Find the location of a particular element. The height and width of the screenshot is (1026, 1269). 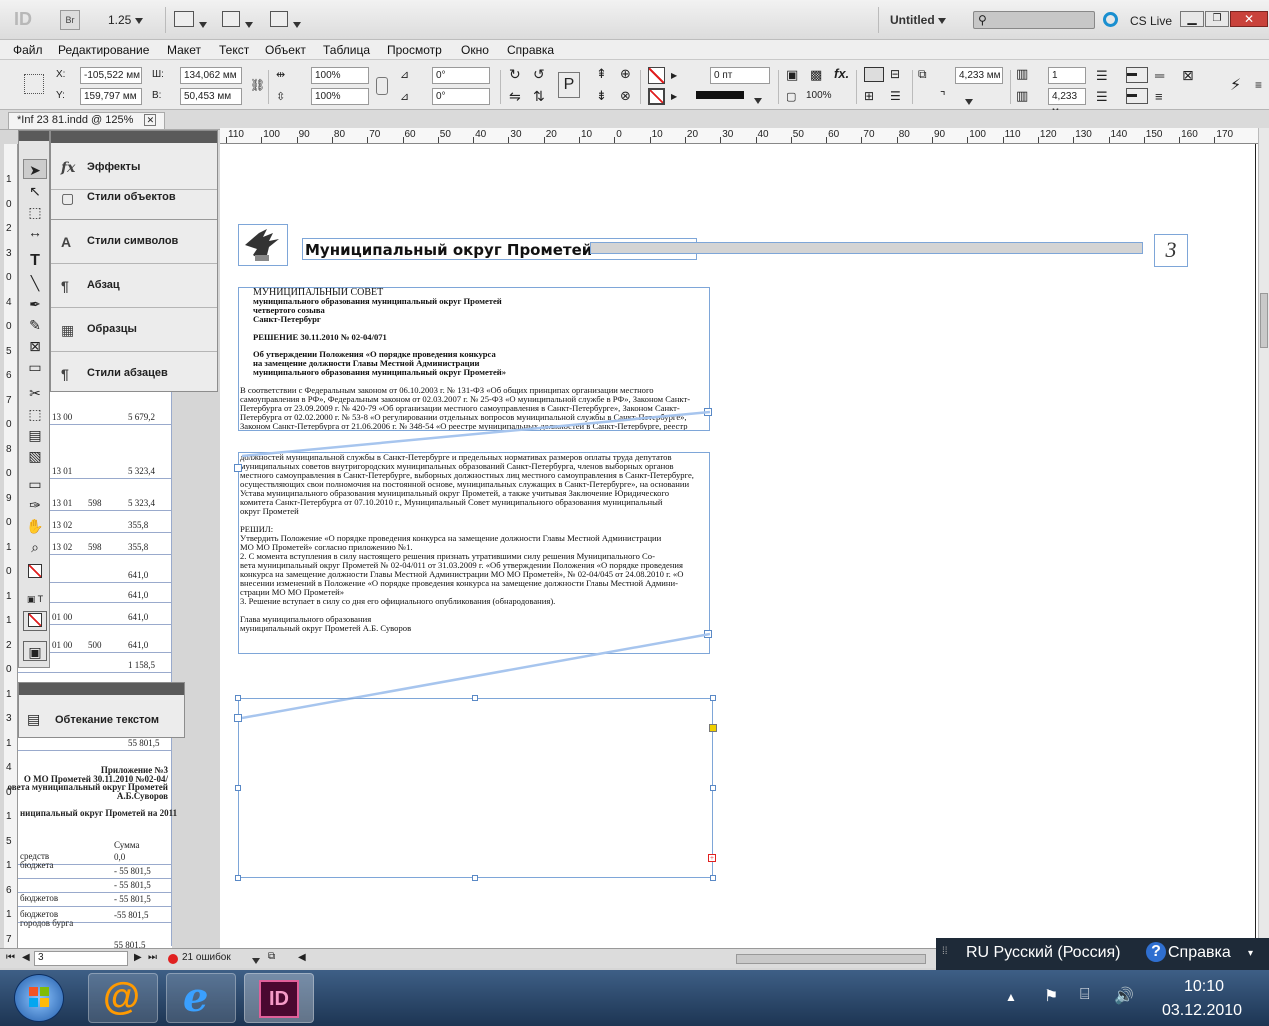

action-center-flag-icon: ⚑ is located at coordinates (1051, 996).